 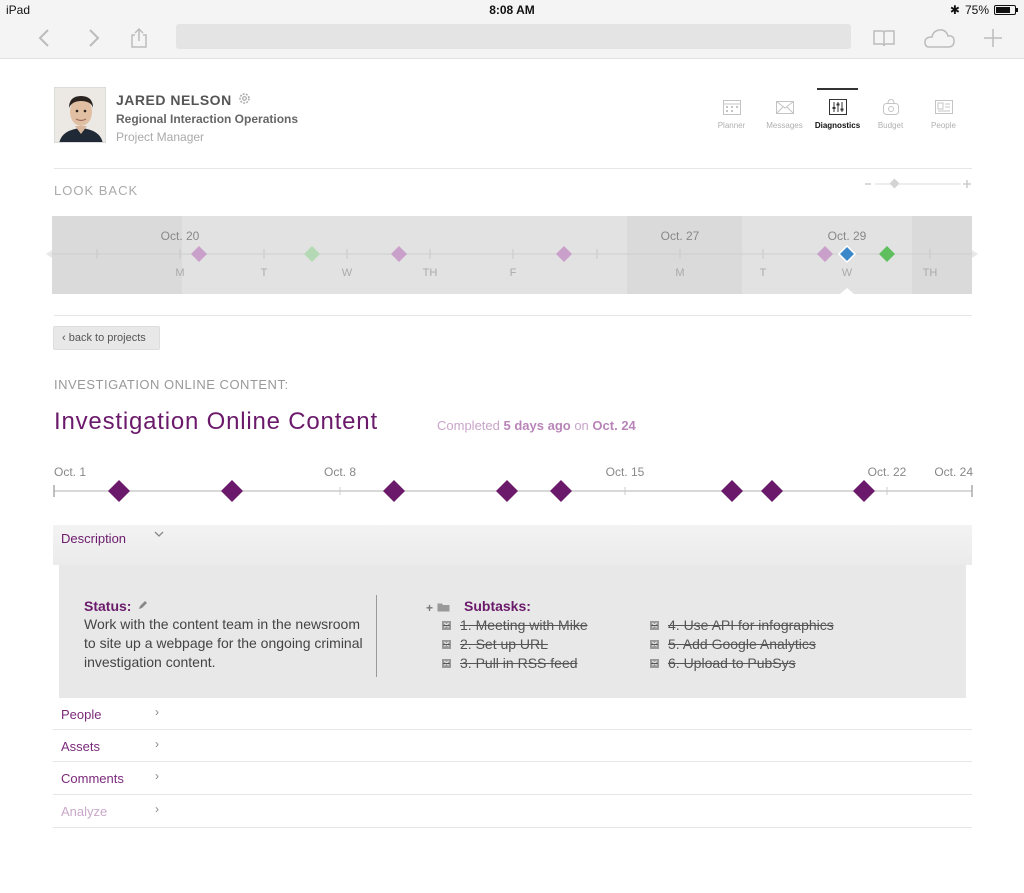 What do you see at coordinates (954, 10) in the screenshot?
I see `bluetooth-icon: ✱` at bounding box center [954, 10].